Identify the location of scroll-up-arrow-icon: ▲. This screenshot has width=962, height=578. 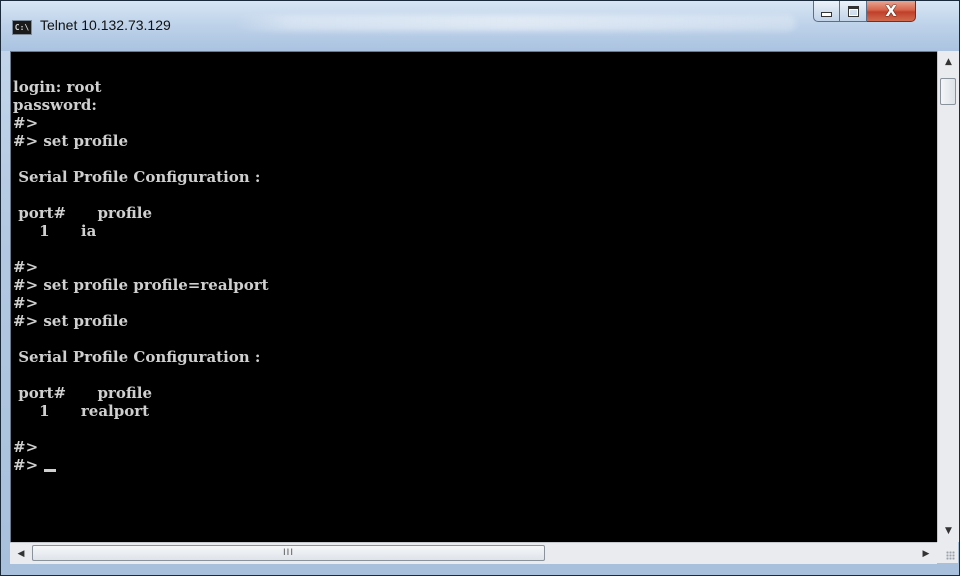
(948, 62).